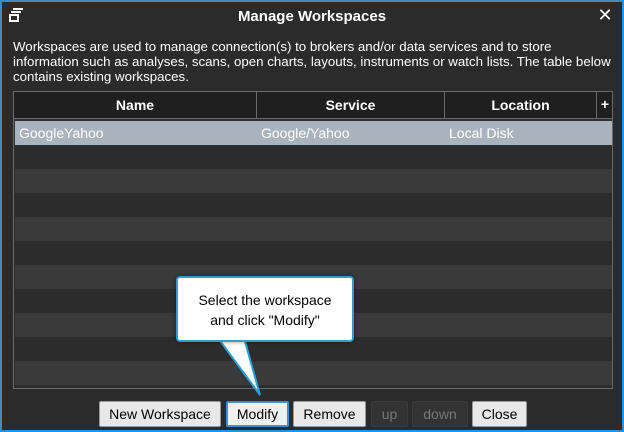 The width and height of the screenshot is (624, 432). Describe the element at coordinates (389, 414) in the screenshot. I see `up-button: up` at that location.